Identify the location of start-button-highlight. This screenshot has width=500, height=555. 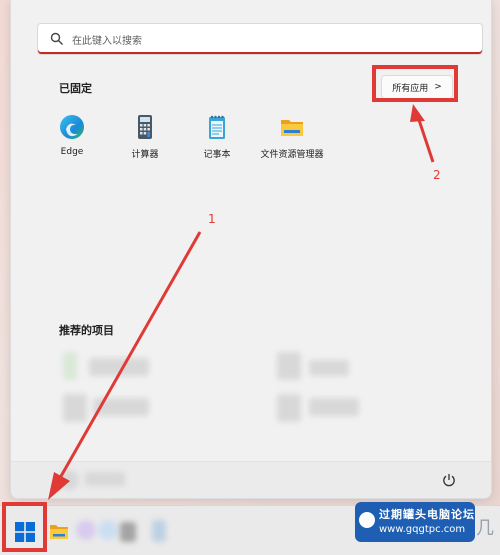
(24, 527).